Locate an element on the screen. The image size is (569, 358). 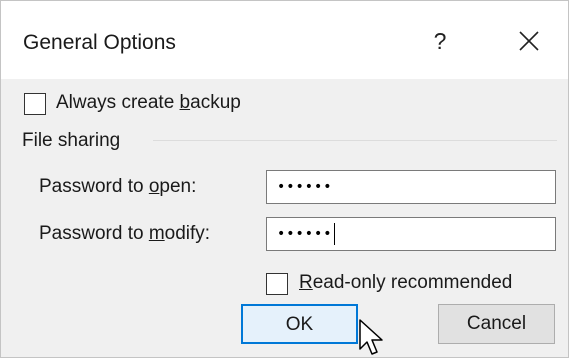
password-open-label-pre: Password to is located at coordinates (94, 186).